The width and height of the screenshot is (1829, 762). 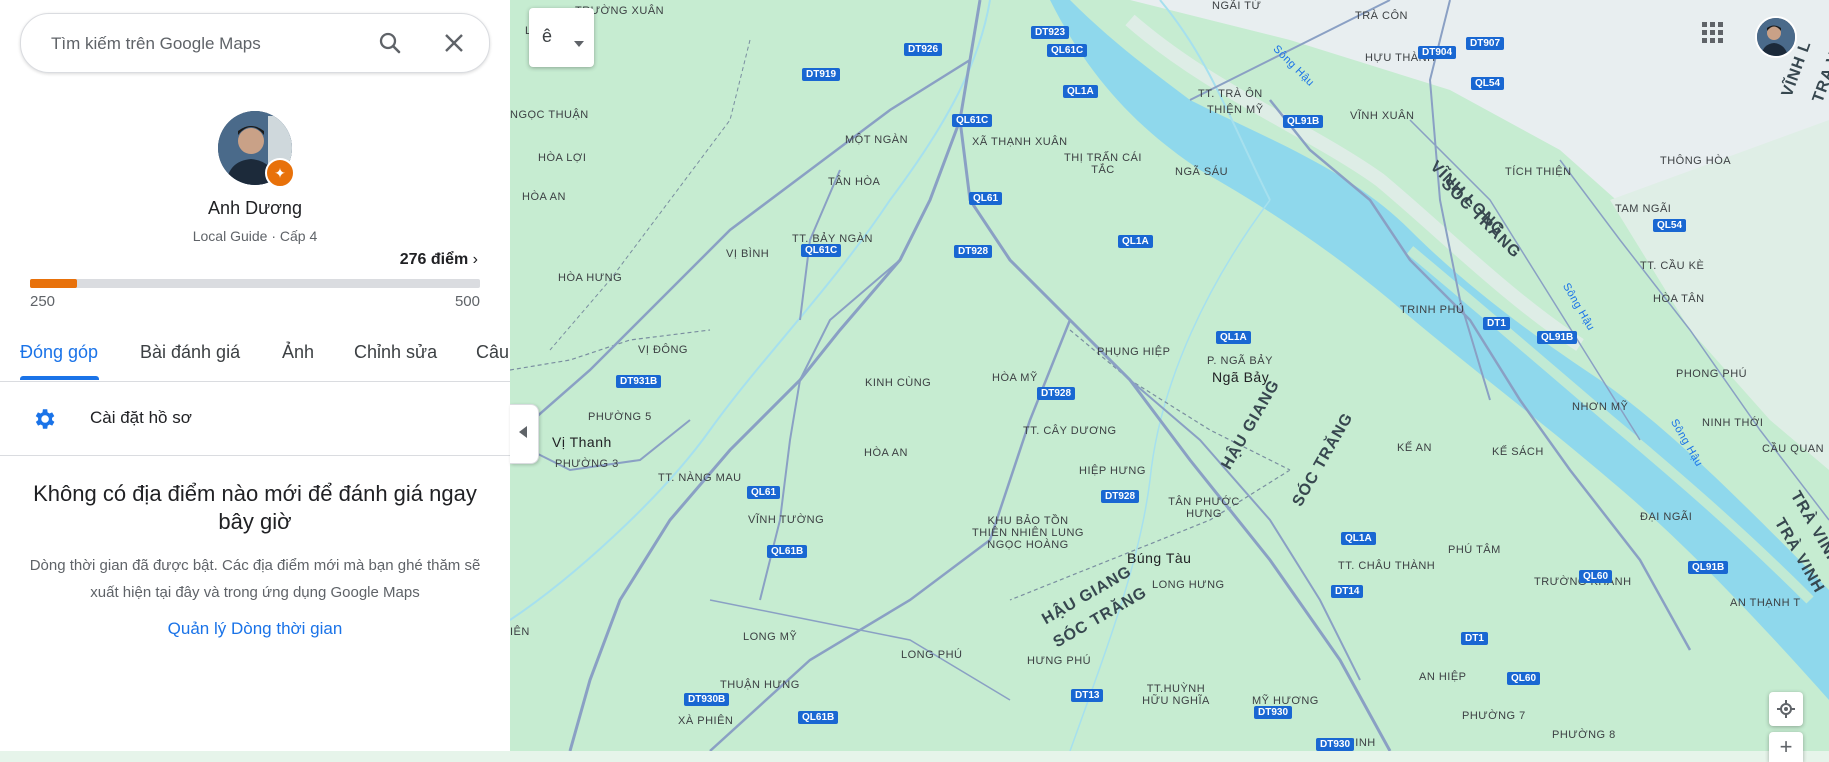 What do you see at coordinates (620, 417) in the screenshot?
I see `map-label: PHƯỜNG 5` at bounding box center [620, 417].